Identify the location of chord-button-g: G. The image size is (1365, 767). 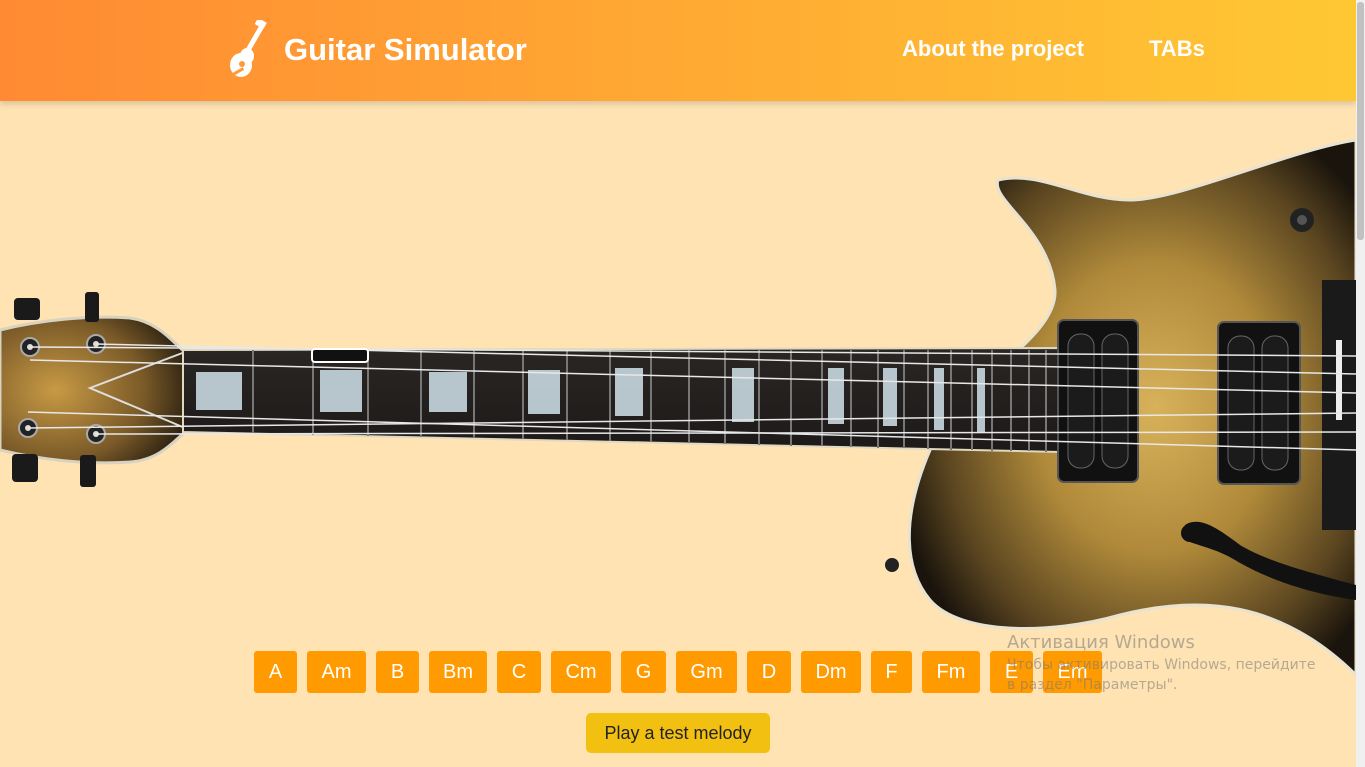
(643, 672).